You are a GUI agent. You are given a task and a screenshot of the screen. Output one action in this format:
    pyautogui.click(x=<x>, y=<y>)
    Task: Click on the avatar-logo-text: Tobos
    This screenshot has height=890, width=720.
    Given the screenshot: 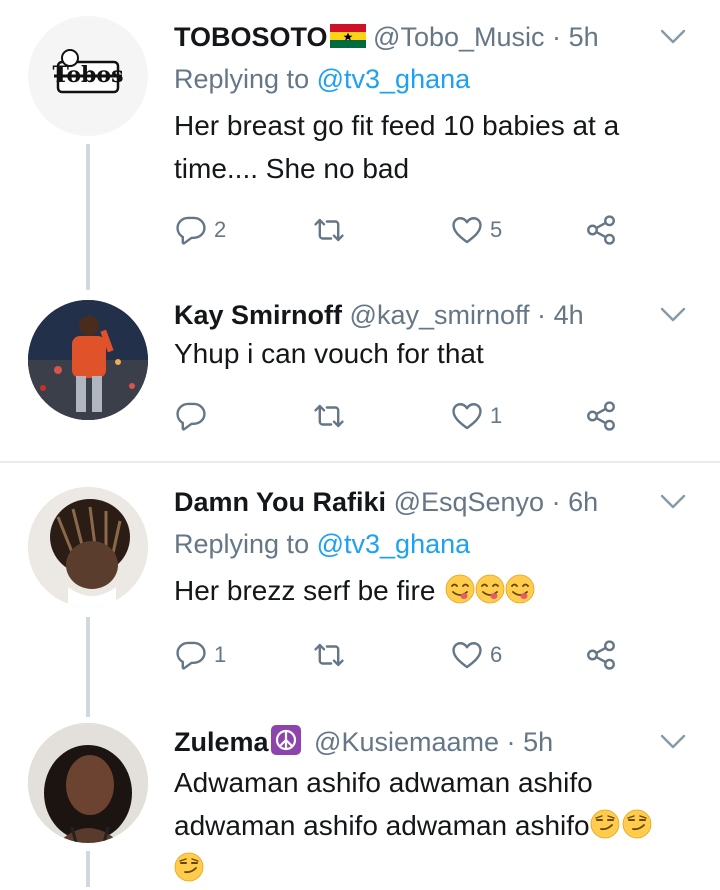 What is the action you would take?
    pyautogui.click(x=88, y=75)
    